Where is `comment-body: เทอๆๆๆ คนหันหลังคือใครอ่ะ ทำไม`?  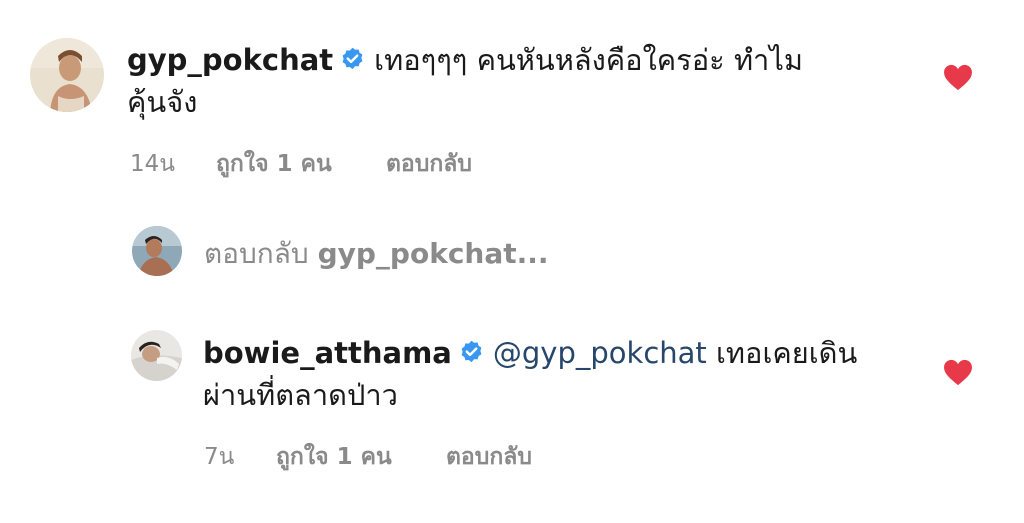 comment-body: เทอๆๆๆ คนหันหลังคือใครอ่ะ ทำไม is located at coordinates (589, 60).